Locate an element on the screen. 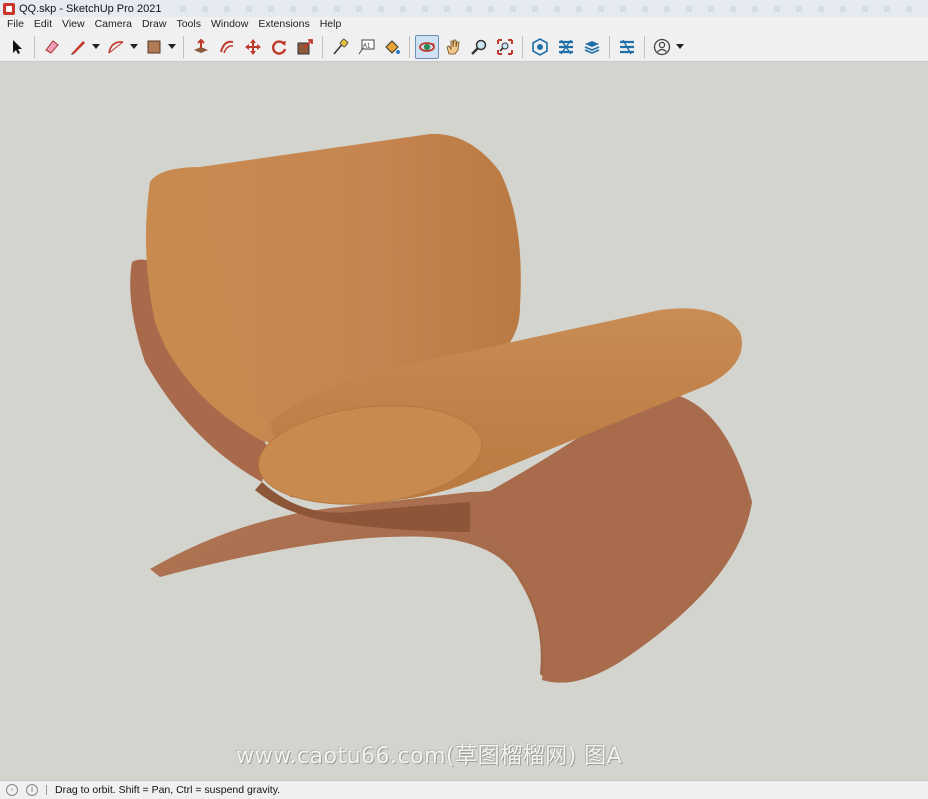 This screenshot has width=928, height=799. title-bar: QQ.skp - SketchUp Pro 2021 is located at coordinates (464, 9).